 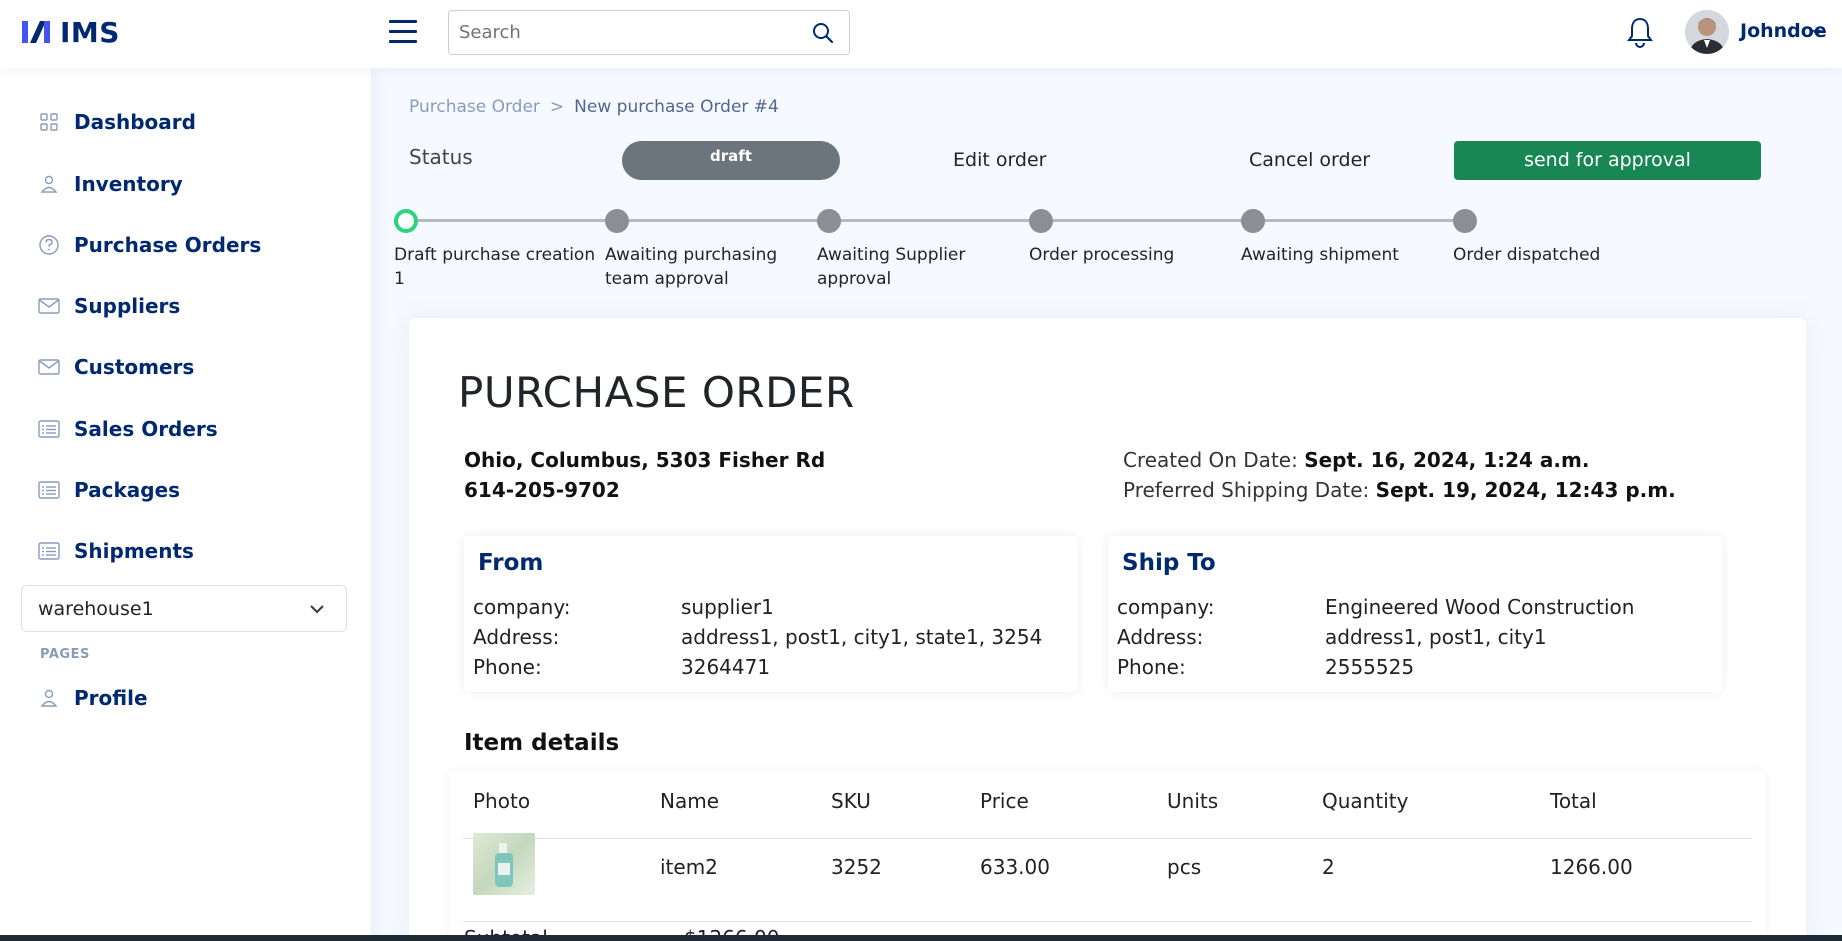 What do you see at coordinates (111, 698) in the screenshot?
I see `sidebar-item-label: Profile` at bounding box center [111, 698].